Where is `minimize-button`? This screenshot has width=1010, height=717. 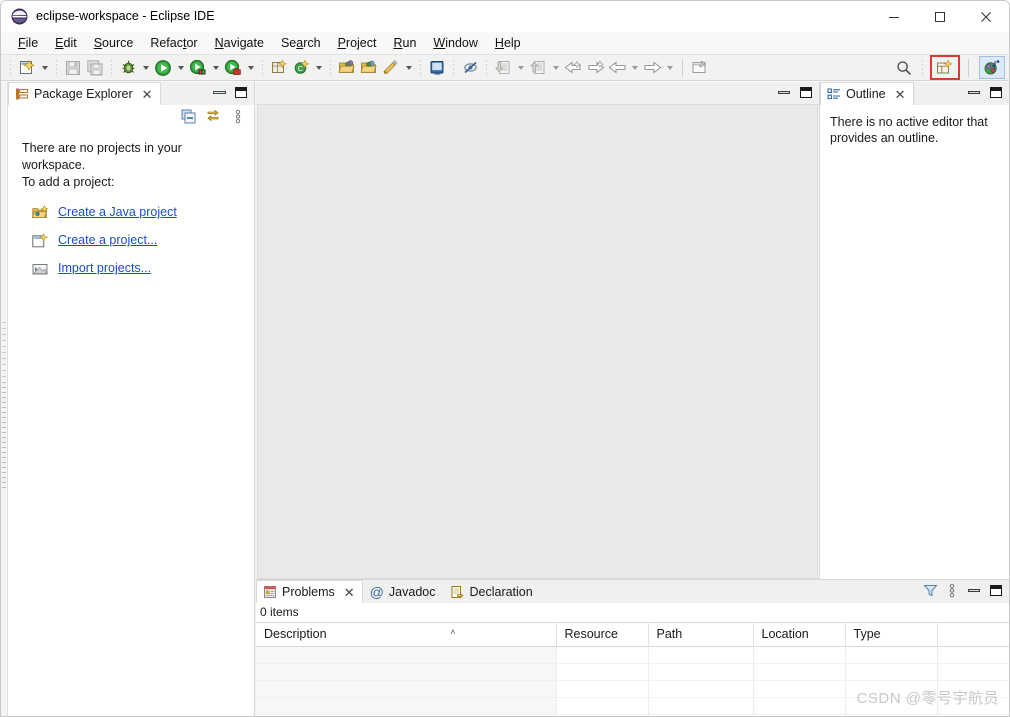
minimize-button is located at coordinates (894, 16).